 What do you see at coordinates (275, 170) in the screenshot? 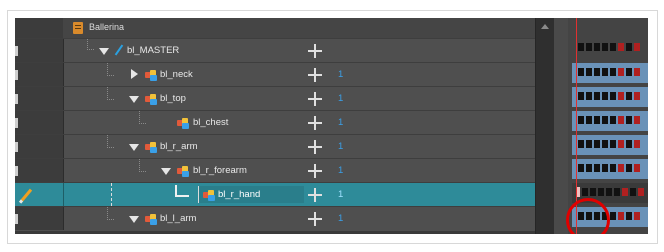
I see `layer-row: bl_r_forearm 1` at bounding box center [275, 170].